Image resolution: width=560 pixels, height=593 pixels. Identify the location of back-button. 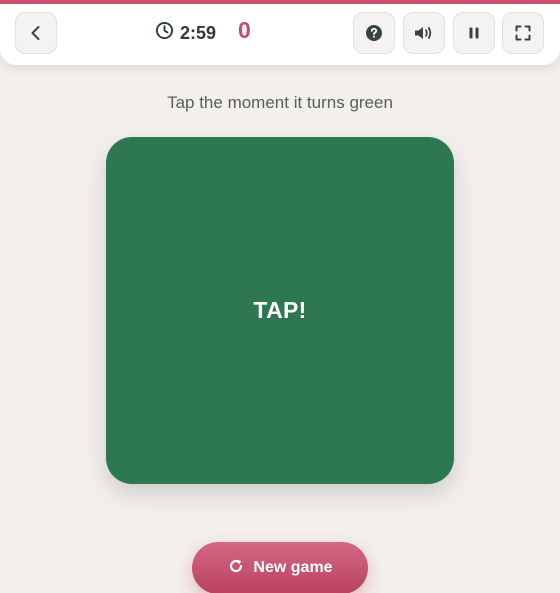
(36, 33).